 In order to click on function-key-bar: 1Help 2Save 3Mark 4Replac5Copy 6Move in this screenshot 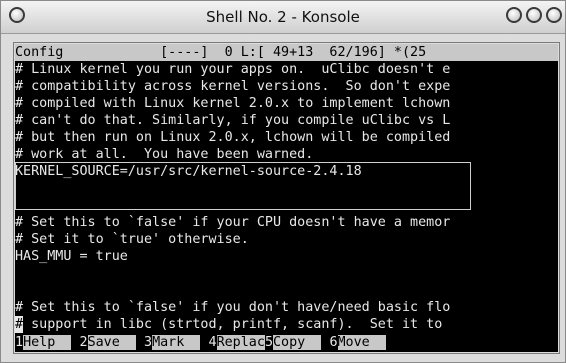, I will do `click(286, 343)`.